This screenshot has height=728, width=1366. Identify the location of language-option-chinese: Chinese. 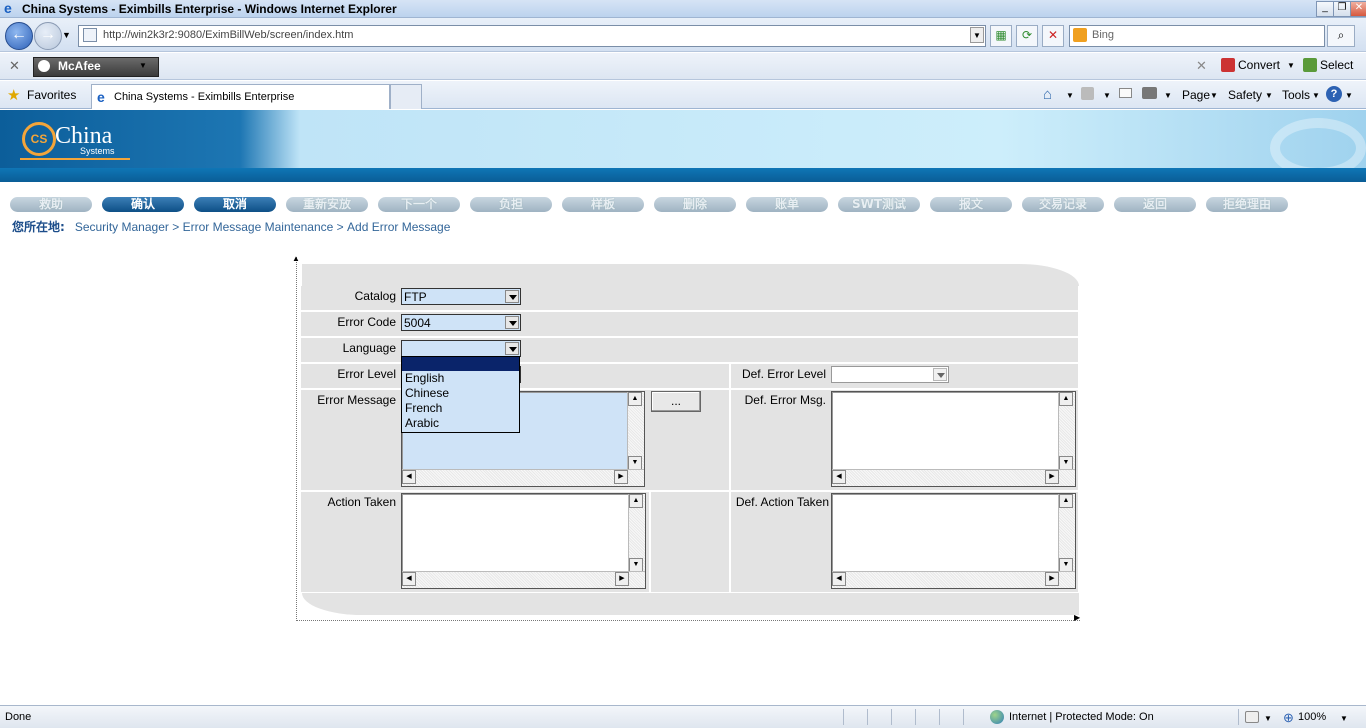
(460, 393).